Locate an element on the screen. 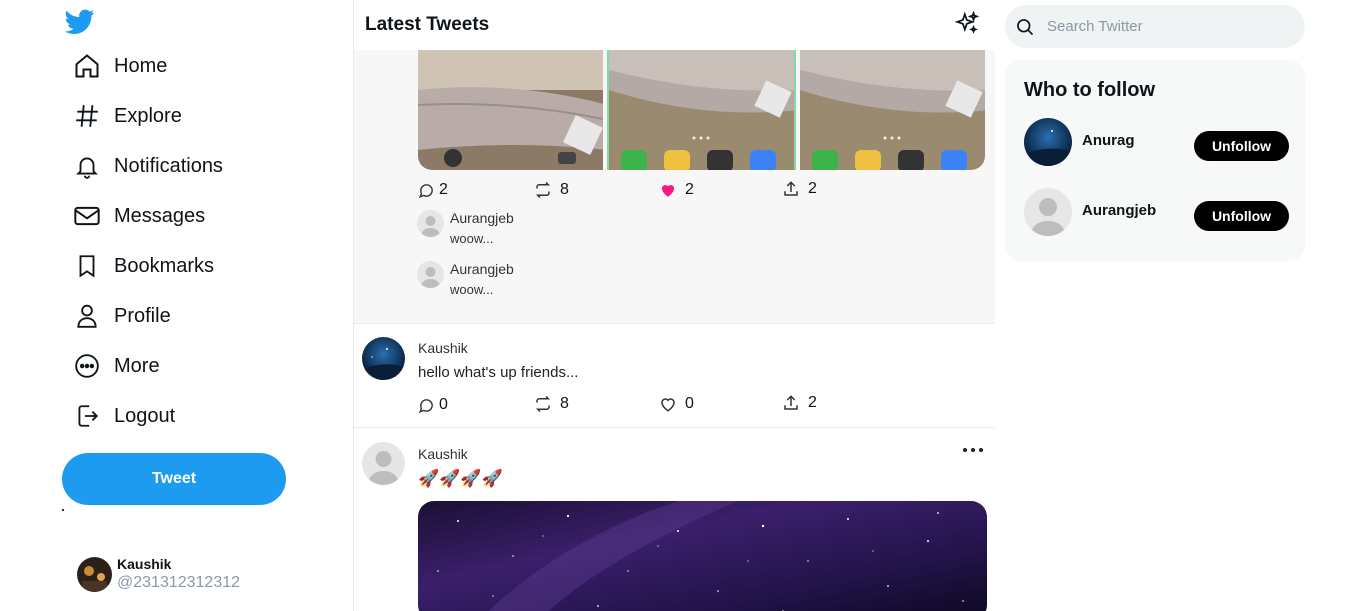  logout-icon is located at coordinates (87, 416).